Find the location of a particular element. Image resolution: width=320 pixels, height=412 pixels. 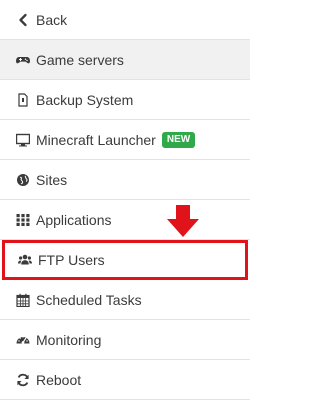

back-label: Back is located at coordinates (52, 19).